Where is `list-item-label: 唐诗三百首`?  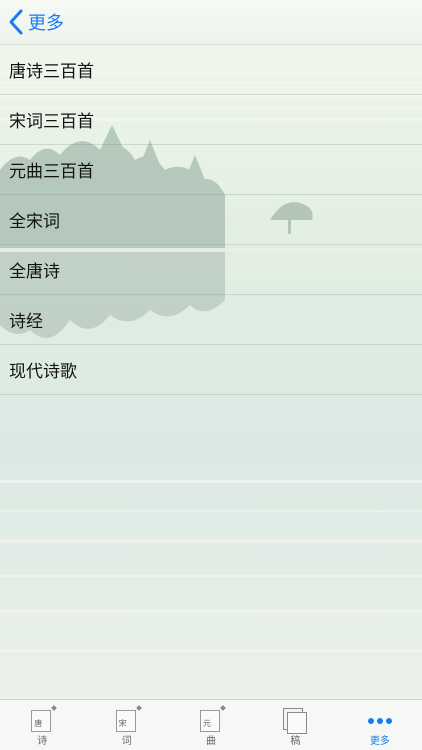 list-item-label: 唐诗三百首 is located at coordinates (51, 72).